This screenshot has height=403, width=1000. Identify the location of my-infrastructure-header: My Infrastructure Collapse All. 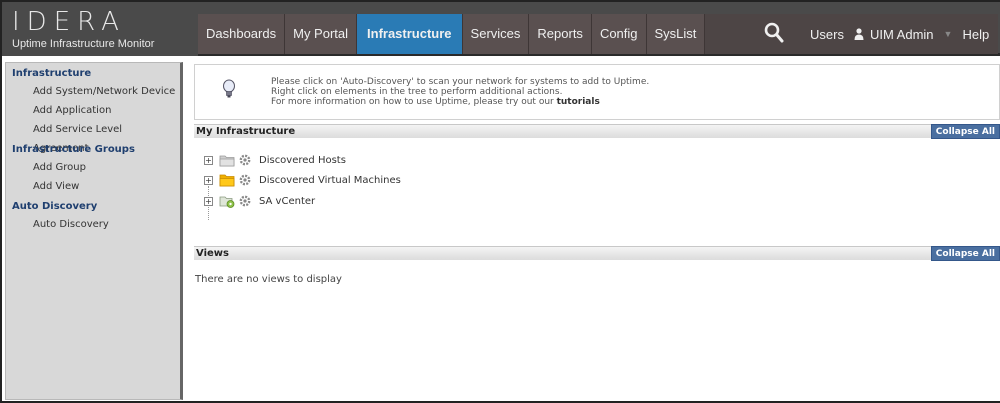
(597, 131).